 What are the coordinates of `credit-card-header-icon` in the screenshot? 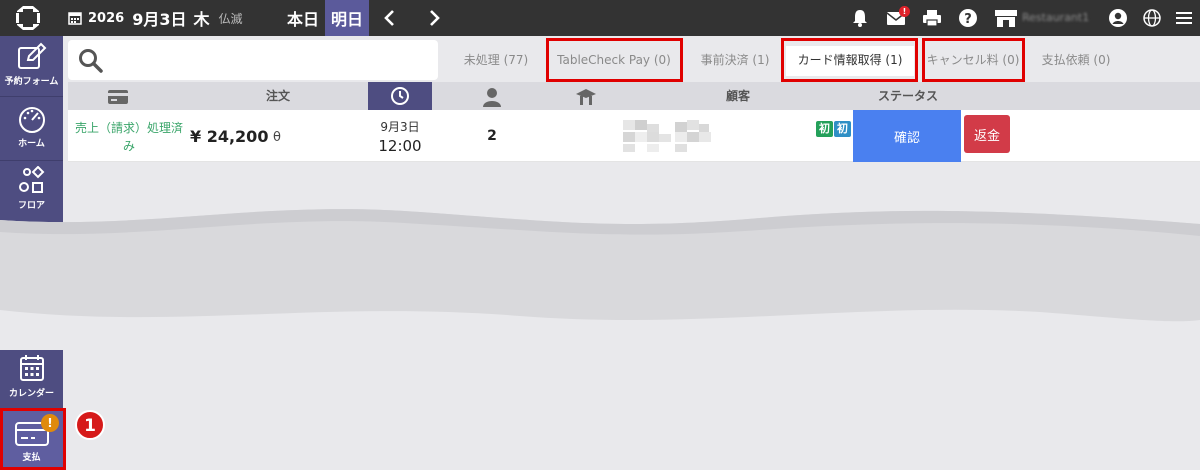 It's located at (118, 96).